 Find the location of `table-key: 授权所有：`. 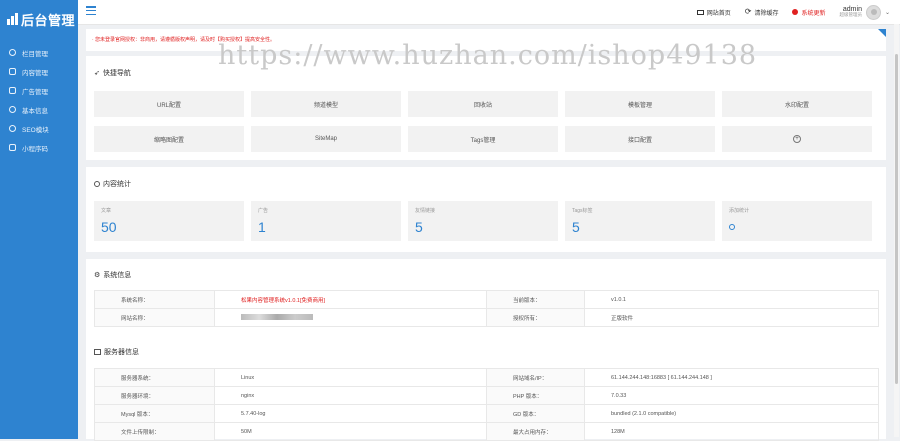

table-key: 授权所有： is located at coordinates (535, 317).